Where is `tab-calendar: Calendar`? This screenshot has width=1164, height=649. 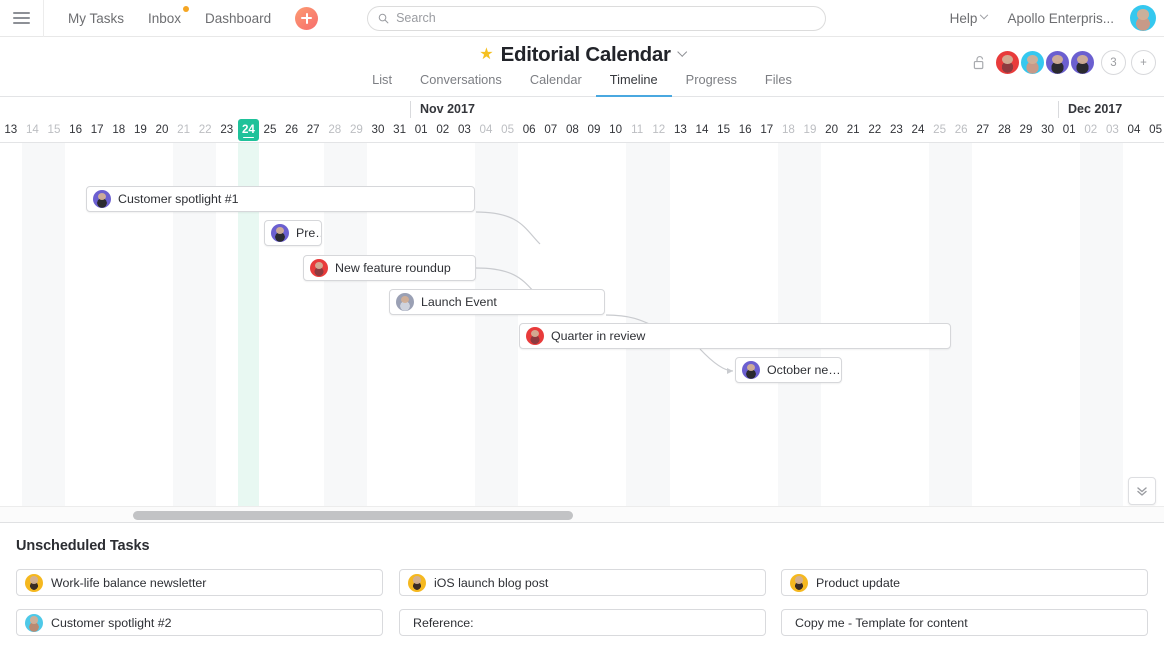
tab-calendar: Calendar is located at coordinates (556, 84).